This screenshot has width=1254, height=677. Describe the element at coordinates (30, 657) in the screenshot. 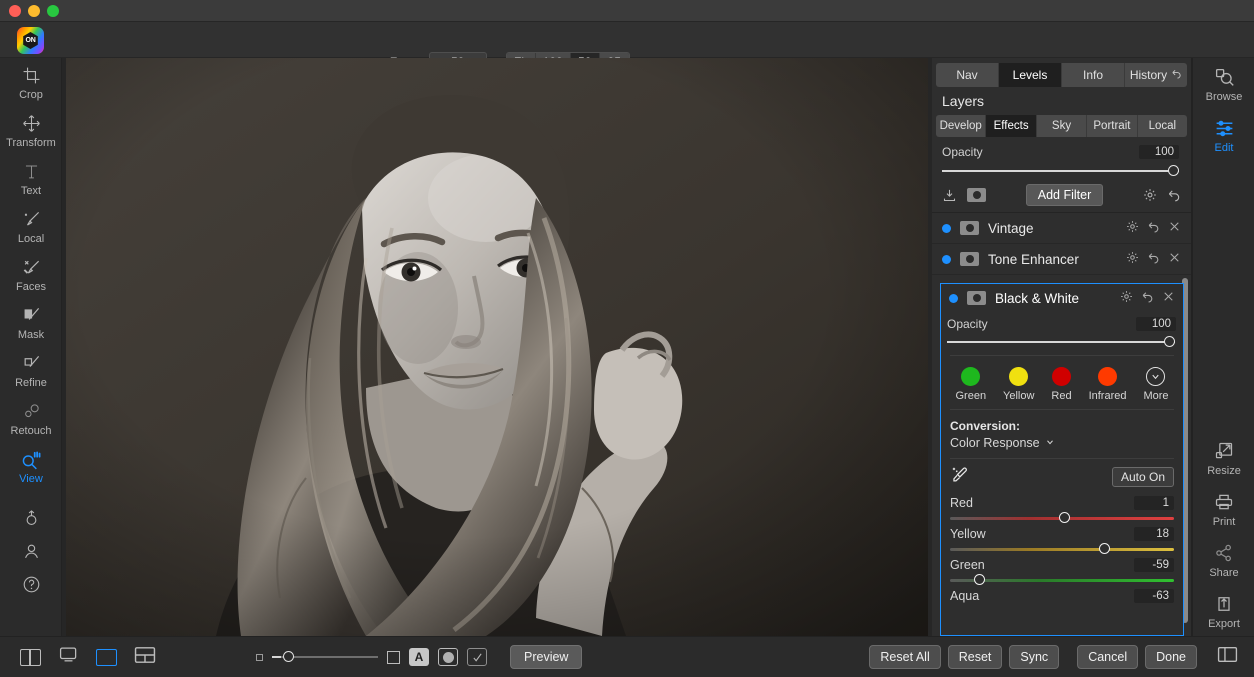

I see `compare-split-icon` at that location.